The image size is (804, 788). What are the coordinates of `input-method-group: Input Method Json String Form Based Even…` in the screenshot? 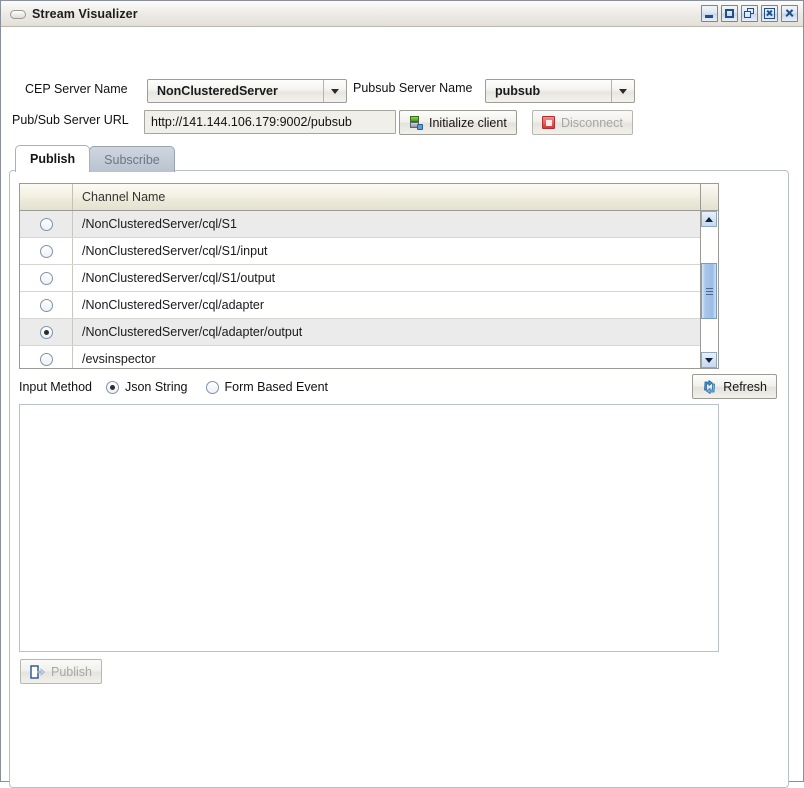 It's located at (182, 387).